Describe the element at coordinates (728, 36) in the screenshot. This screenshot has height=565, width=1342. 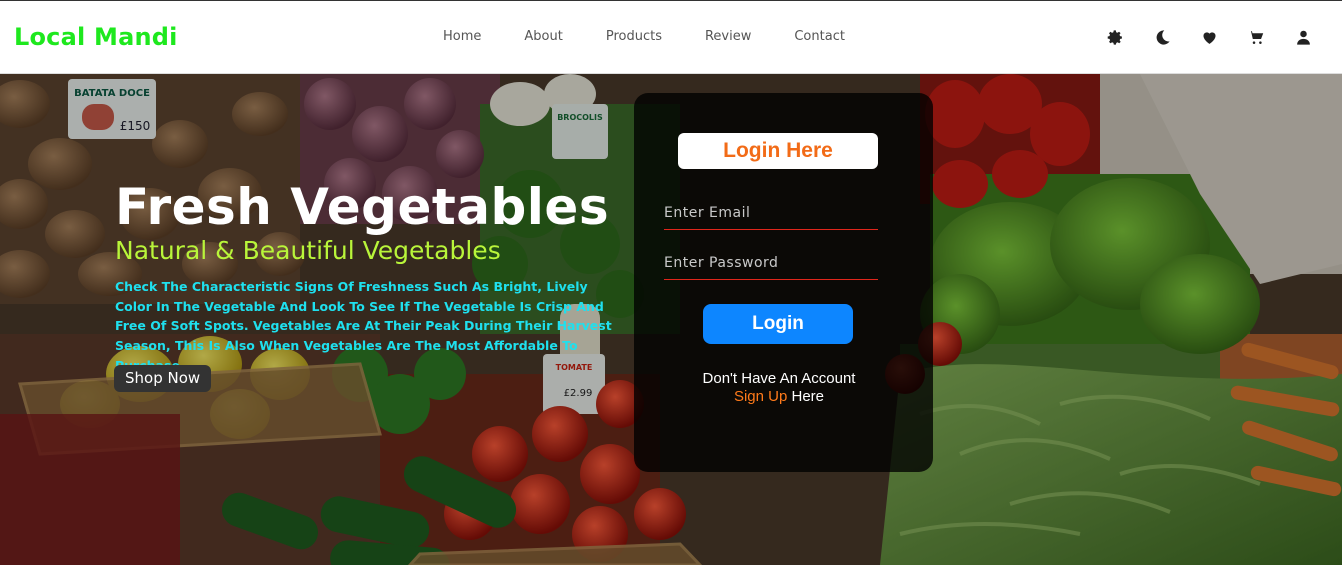
I see `nav-review: Review` at that location.